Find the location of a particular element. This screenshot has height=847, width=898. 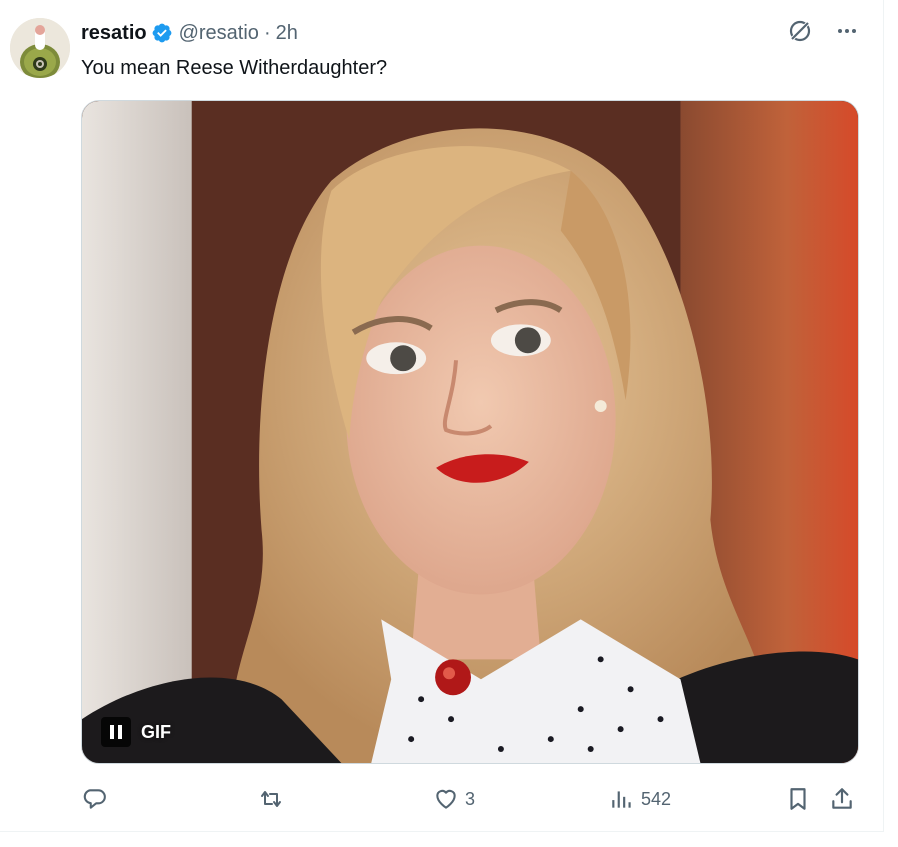

author-name: resatio is located at coordinates (114, 33).